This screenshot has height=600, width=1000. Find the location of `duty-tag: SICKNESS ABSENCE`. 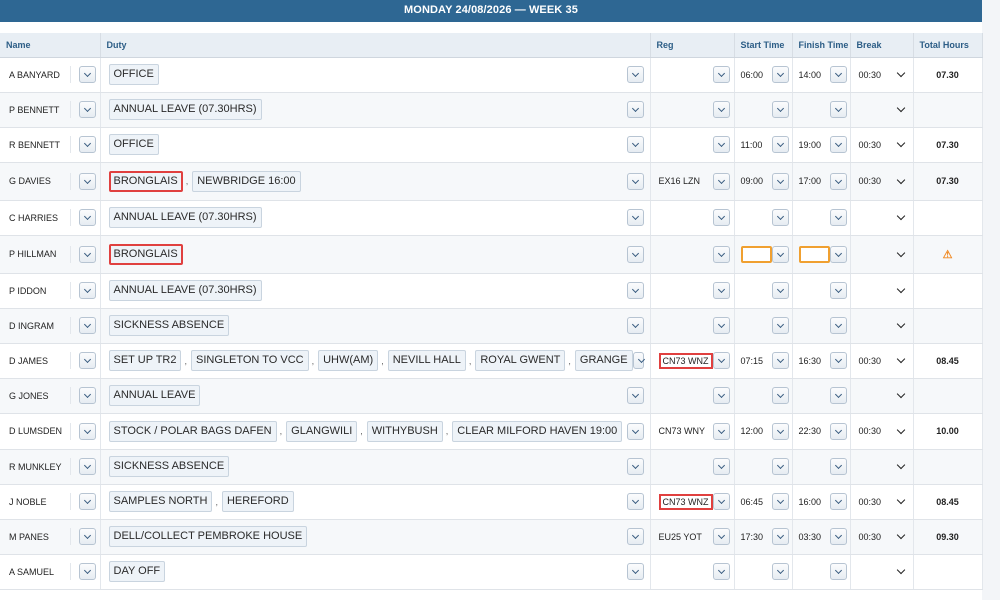

duty-tag: SICKNESS ABSENCE is located at coordinates (169, 466).